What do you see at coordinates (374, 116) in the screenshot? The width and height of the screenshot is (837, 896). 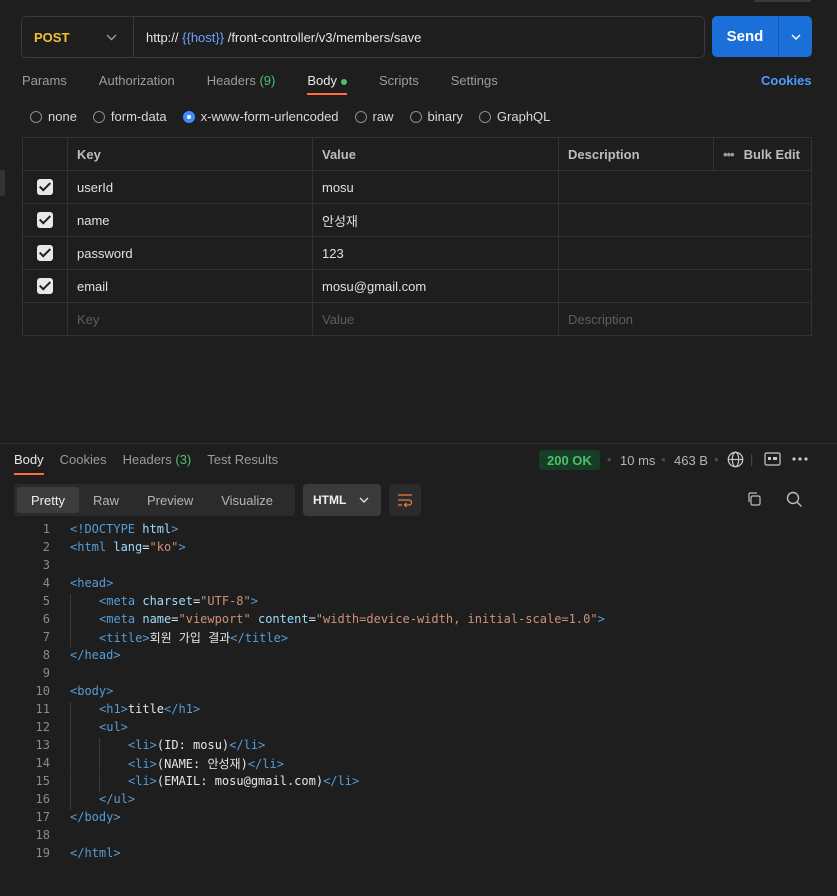 I see `radio-raw: raw` at bounding box center [374, 116].